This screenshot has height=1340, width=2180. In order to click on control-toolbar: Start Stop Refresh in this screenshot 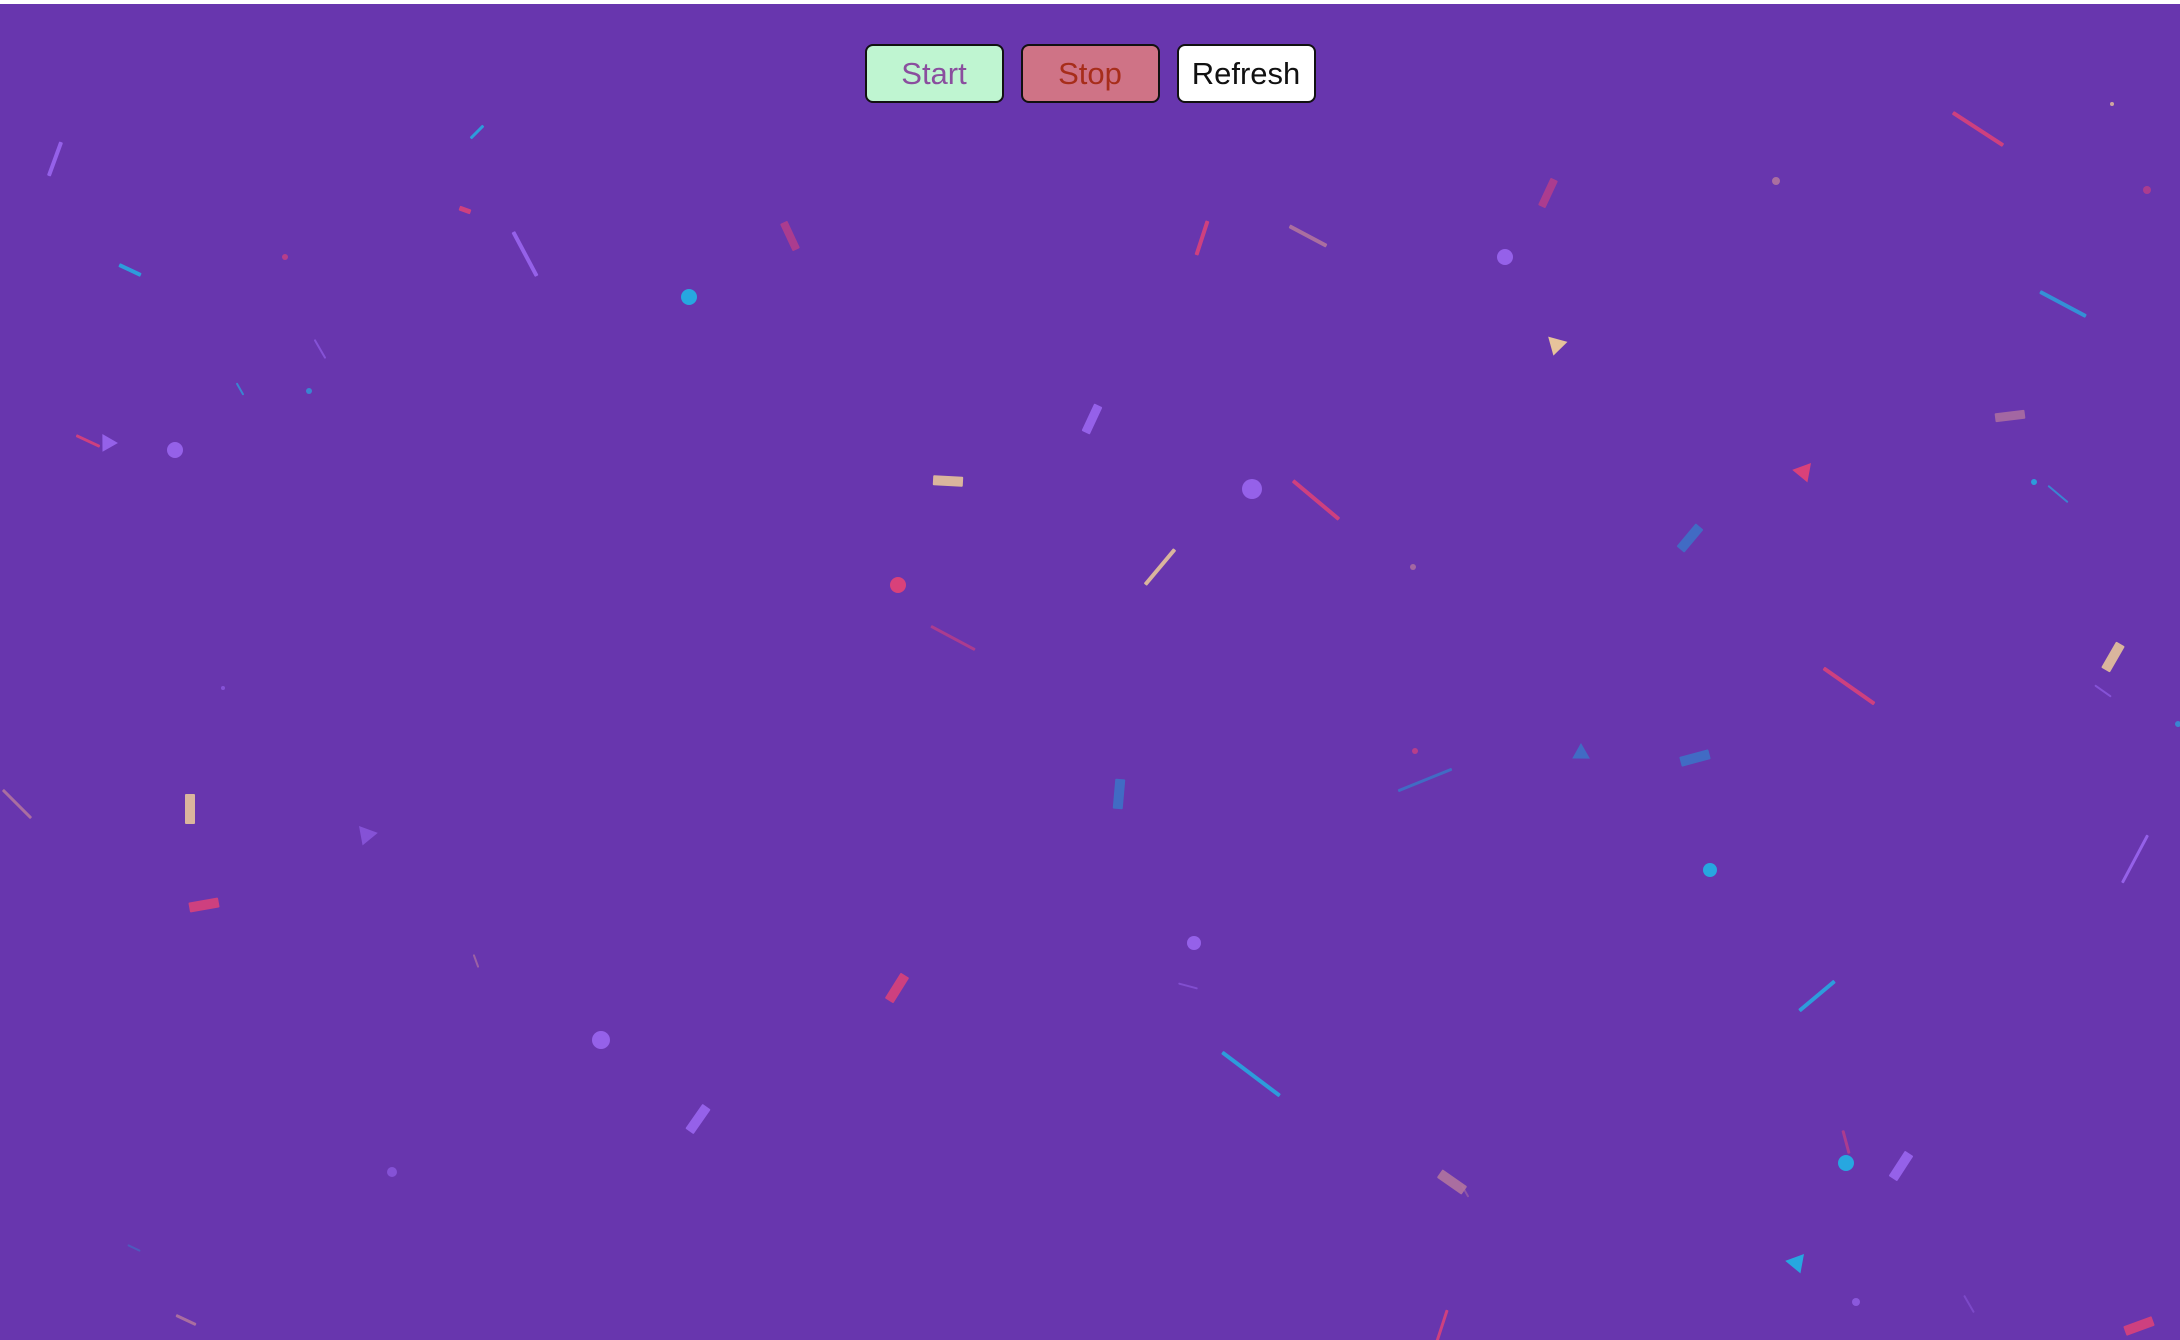, I will do `click(1090, 73)`.